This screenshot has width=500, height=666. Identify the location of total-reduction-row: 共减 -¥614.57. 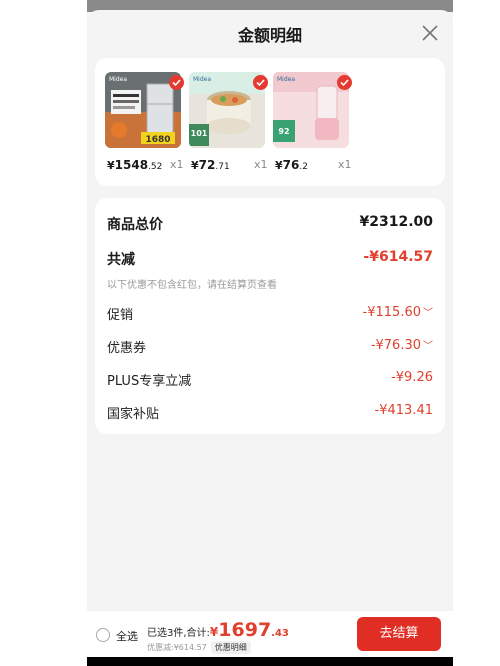
(270, 259).